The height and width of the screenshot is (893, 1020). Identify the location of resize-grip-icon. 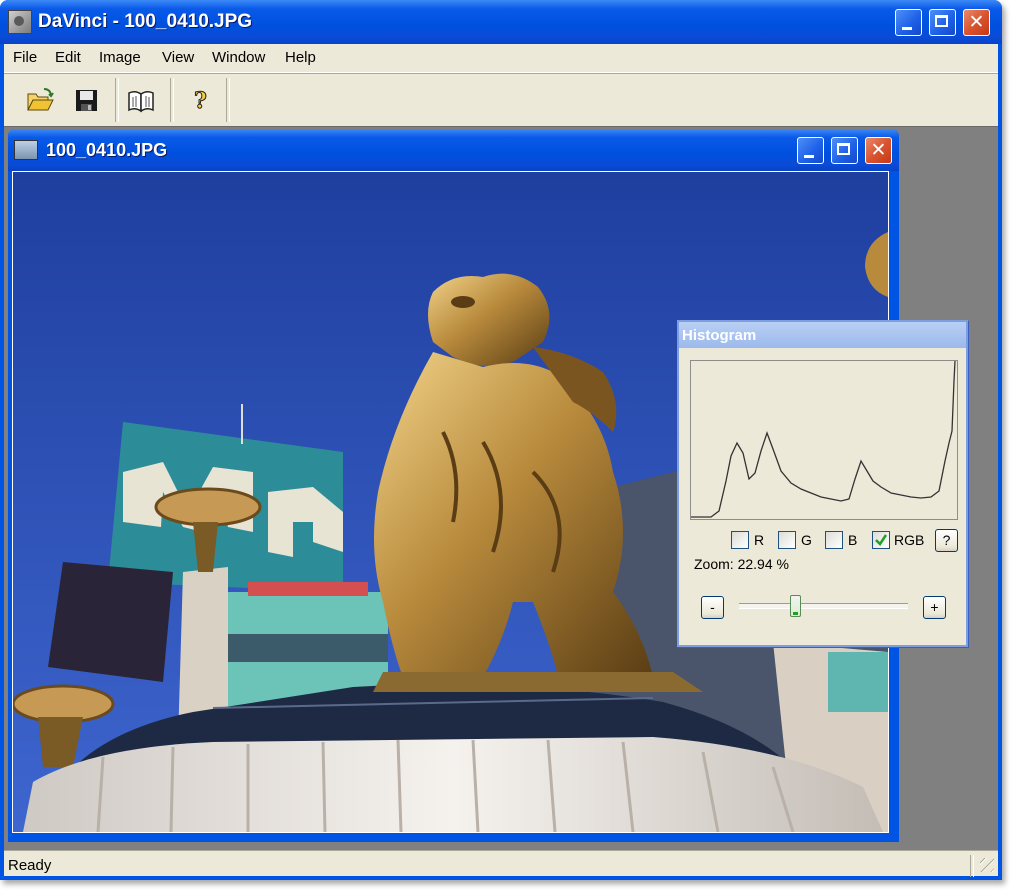
(987, 865).